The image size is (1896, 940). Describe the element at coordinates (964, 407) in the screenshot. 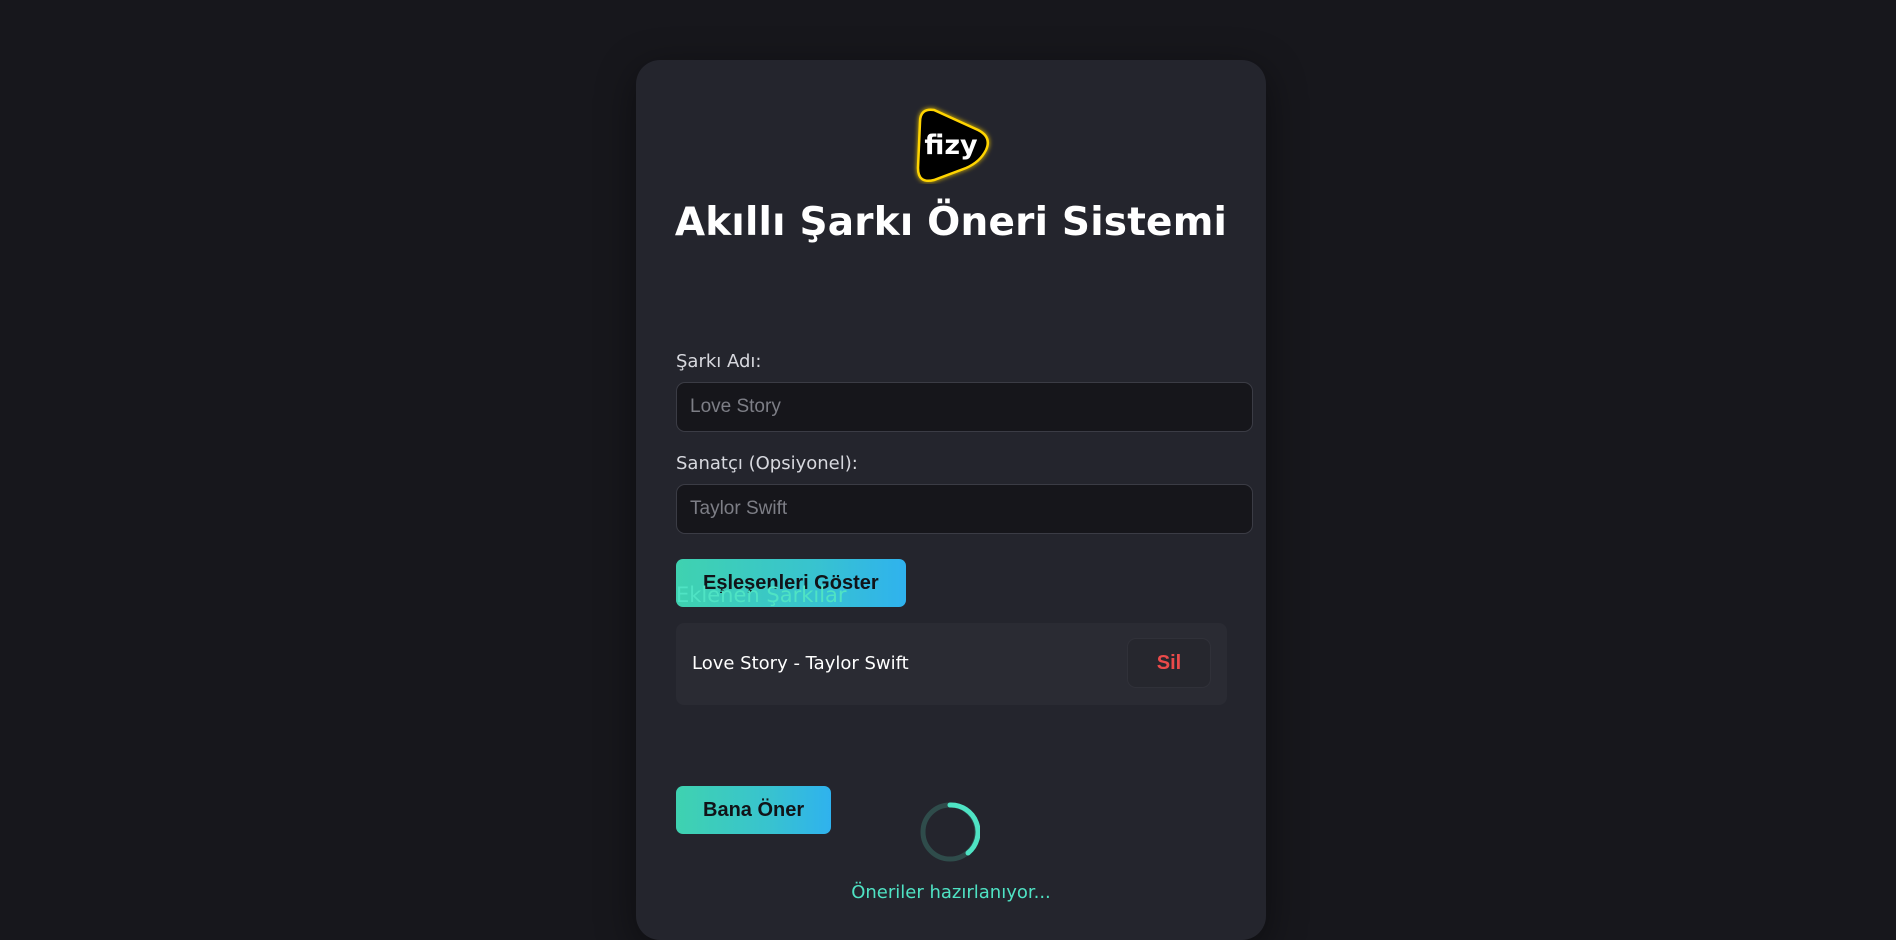

I see `song-name-input` at that location.